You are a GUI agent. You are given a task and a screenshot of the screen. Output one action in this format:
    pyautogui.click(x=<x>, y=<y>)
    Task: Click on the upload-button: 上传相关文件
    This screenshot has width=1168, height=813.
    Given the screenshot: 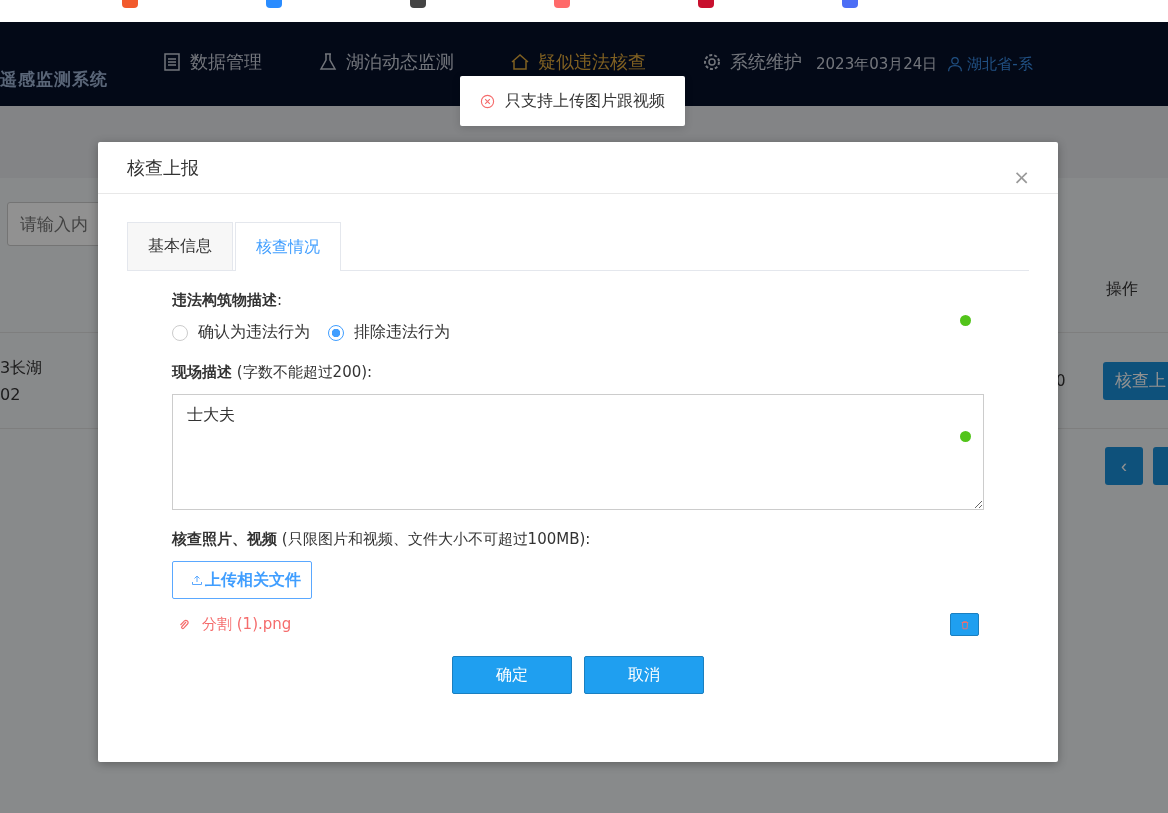 What is the action you would take?
    pyautogui.click(x=242, y=580)
    